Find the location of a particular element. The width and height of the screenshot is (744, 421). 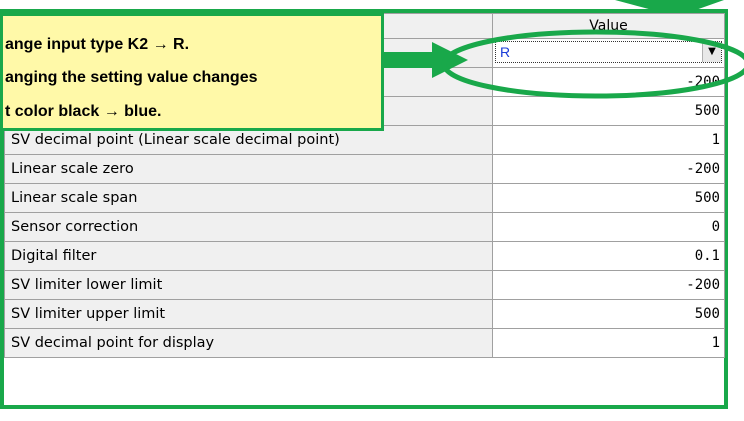

parameter-cell: Sensor correction is located at coordinates (248, 227).